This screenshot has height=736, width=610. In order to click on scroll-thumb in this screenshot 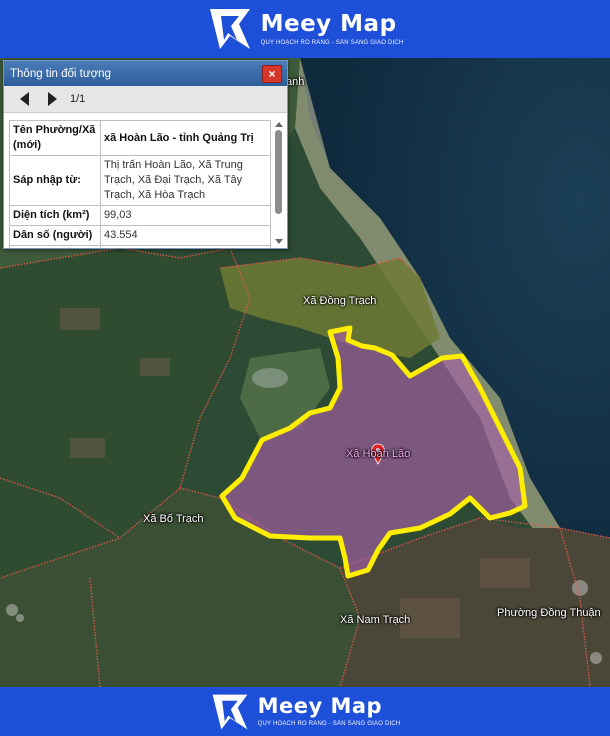, I will do `click(278, 172)`.